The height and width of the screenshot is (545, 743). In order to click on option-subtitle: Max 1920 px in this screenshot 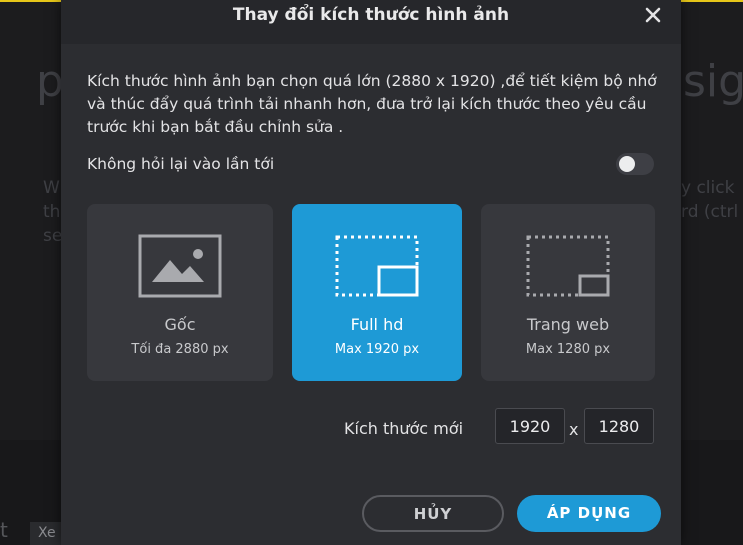, I will do `click(377, 349)`.